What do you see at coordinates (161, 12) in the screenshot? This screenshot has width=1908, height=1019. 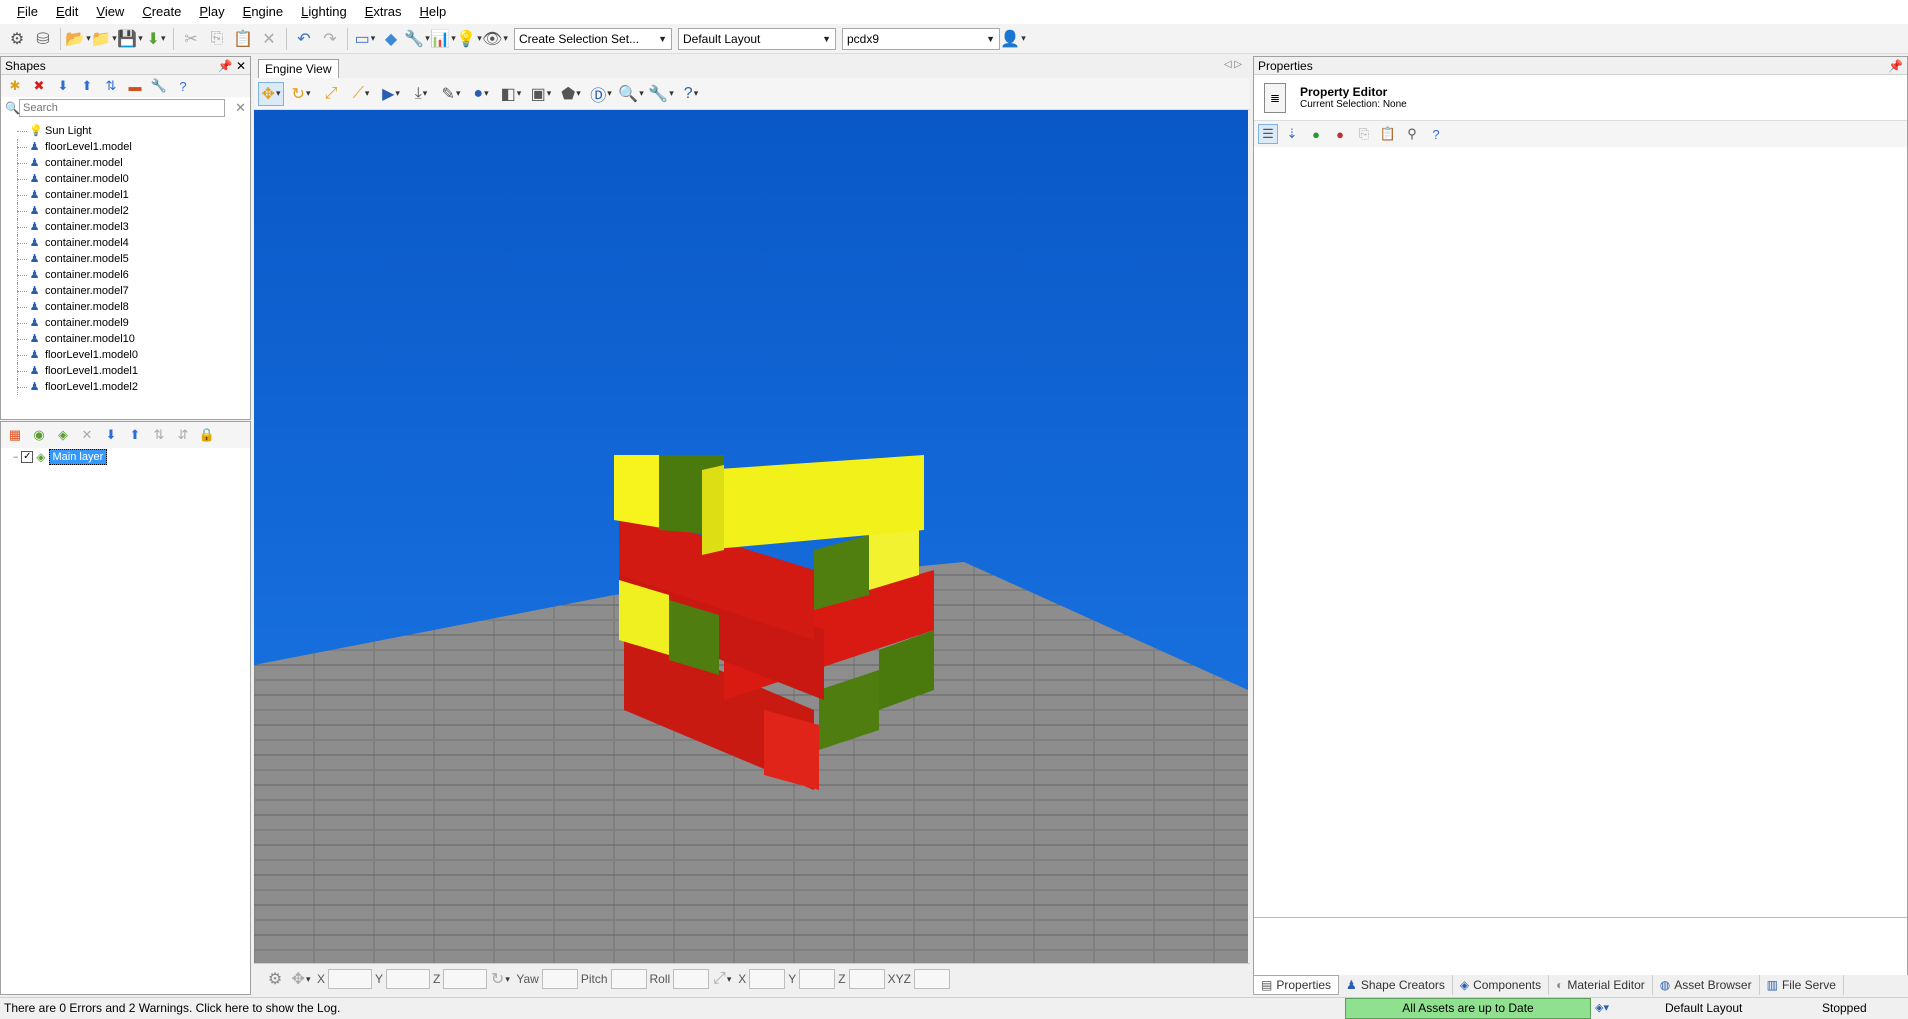 I see `menu-create: Create` at bounding box center [161, 12].